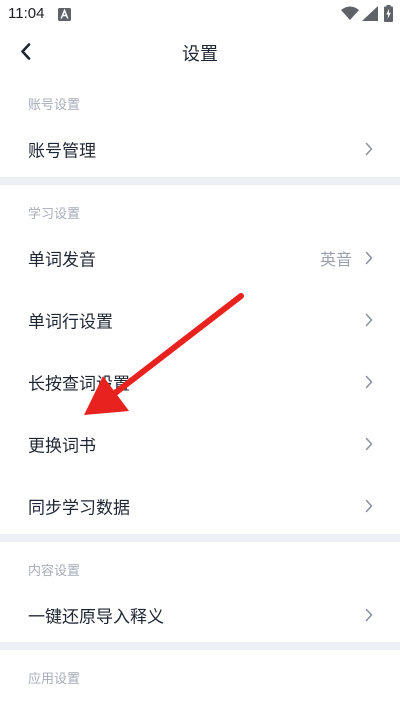 The image size is (400, 710). I want to click on text-a-icon, so click(64, 14).